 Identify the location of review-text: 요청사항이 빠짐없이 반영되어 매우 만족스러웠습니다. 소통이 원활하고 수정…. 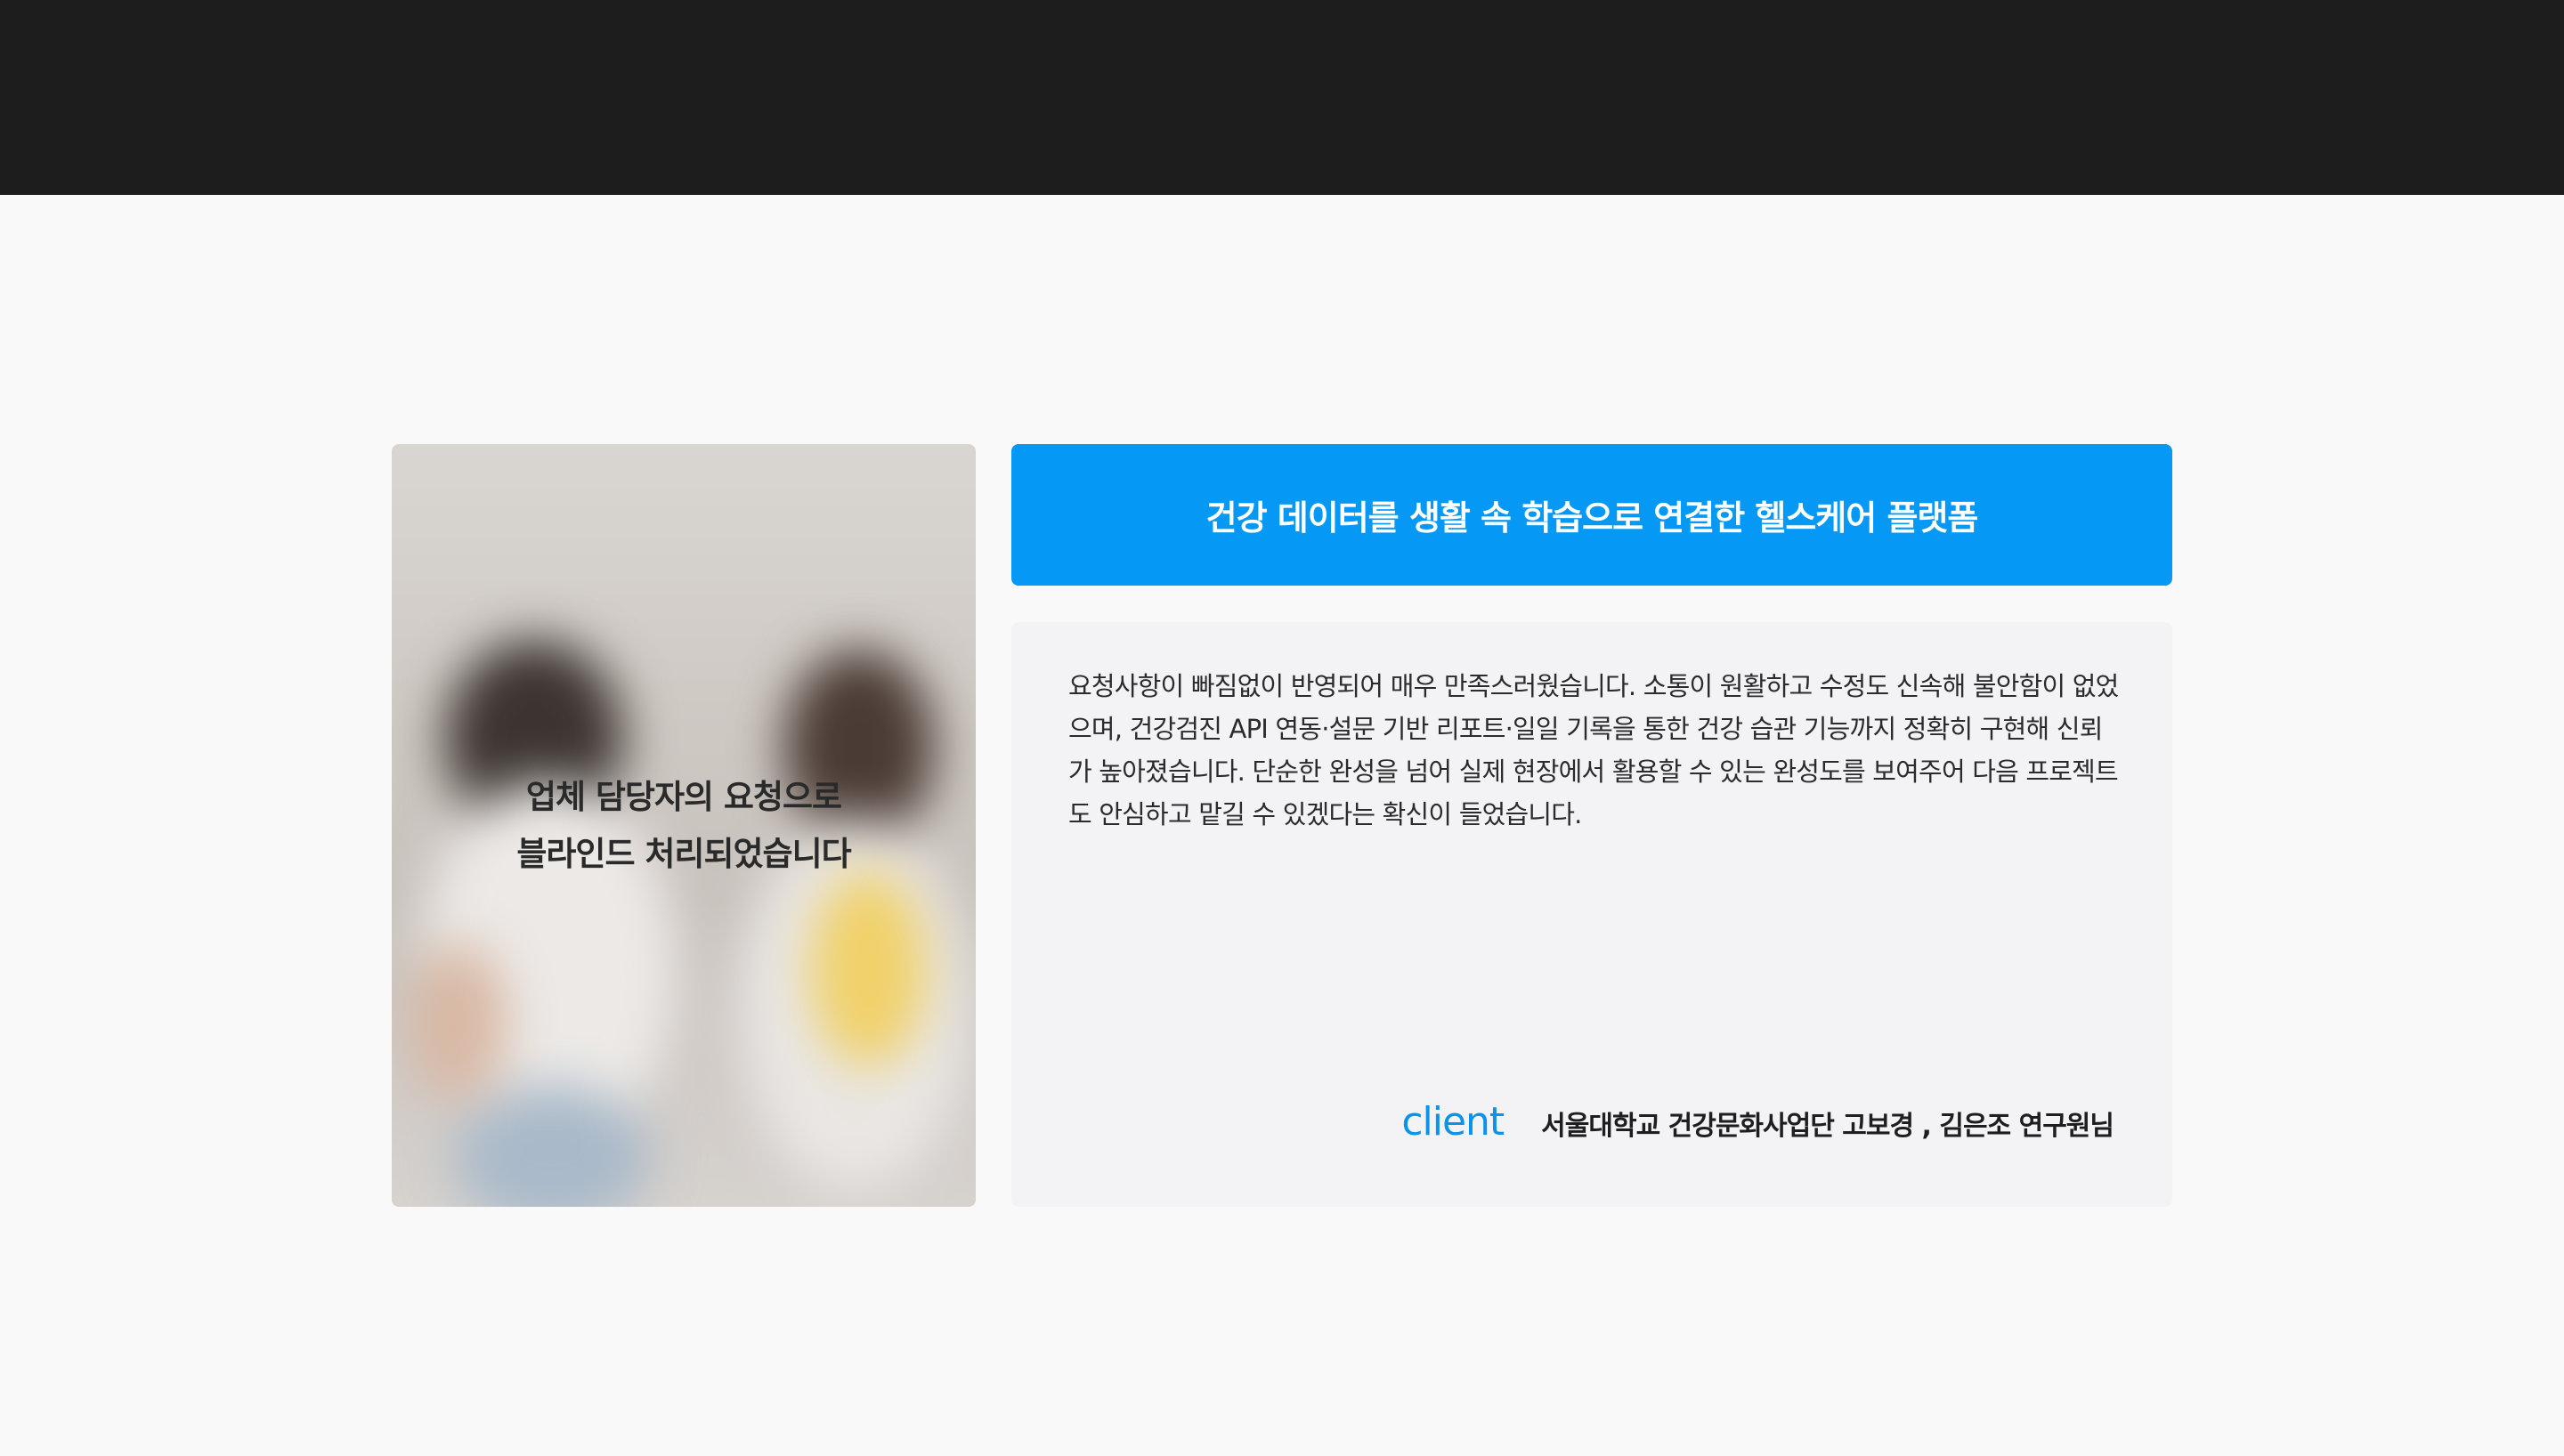
(1593, 750).